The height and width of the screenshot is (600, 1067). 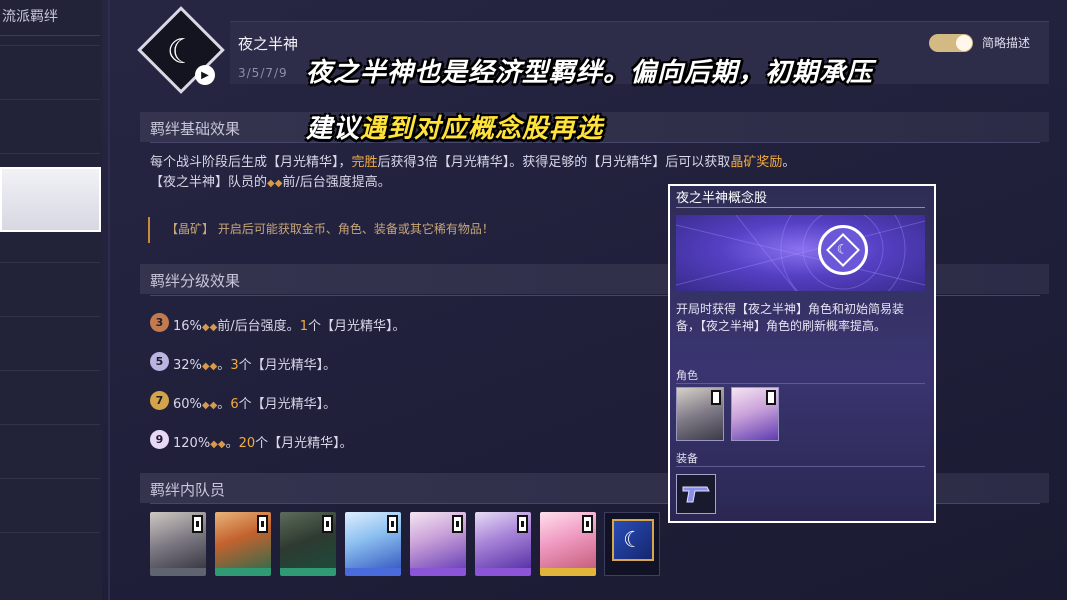 I want to click on tier-row-9: 120%◆◆。20个【月光精华】。, so click(x=263, y=441).